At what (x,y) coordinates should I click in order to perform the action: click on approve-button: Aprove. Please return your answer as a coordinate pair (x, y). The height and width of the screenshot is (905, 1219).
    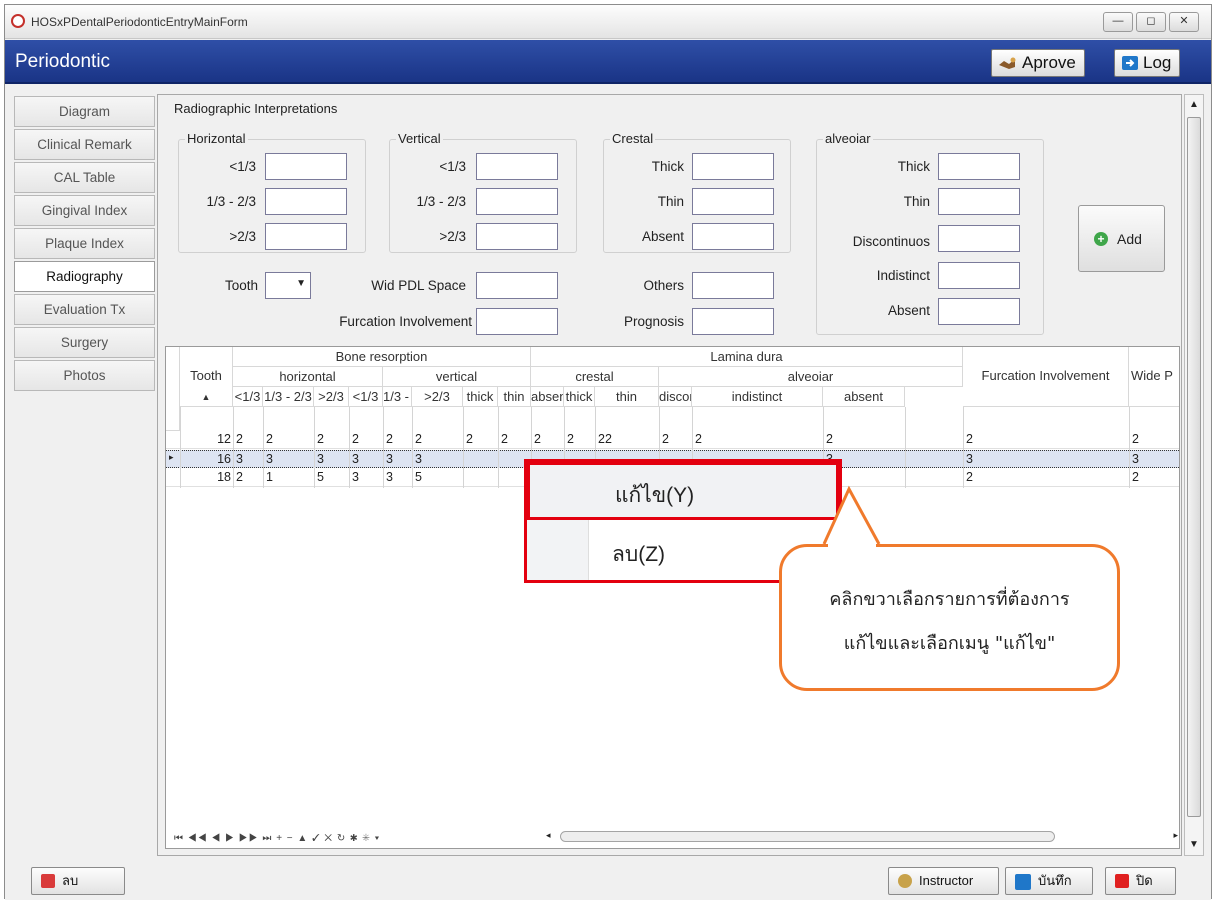
    Looking at the image, I should click on (1038, 63).